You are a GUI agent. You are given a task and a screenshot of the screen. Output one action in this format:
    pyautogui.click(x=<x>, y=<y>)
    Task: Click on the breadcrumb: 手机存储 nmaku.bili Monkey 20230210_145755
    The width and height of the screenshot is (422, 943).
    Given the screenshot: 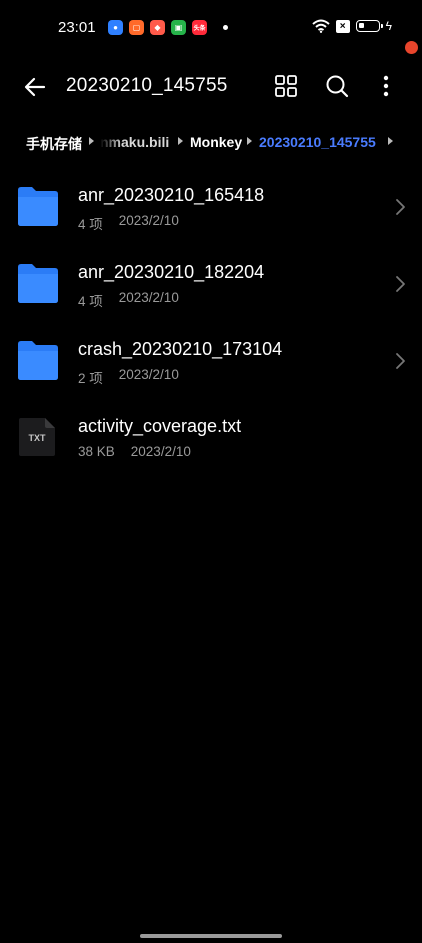 What is the action you would take?
    pyautogui.click(x=211, y=142)
    